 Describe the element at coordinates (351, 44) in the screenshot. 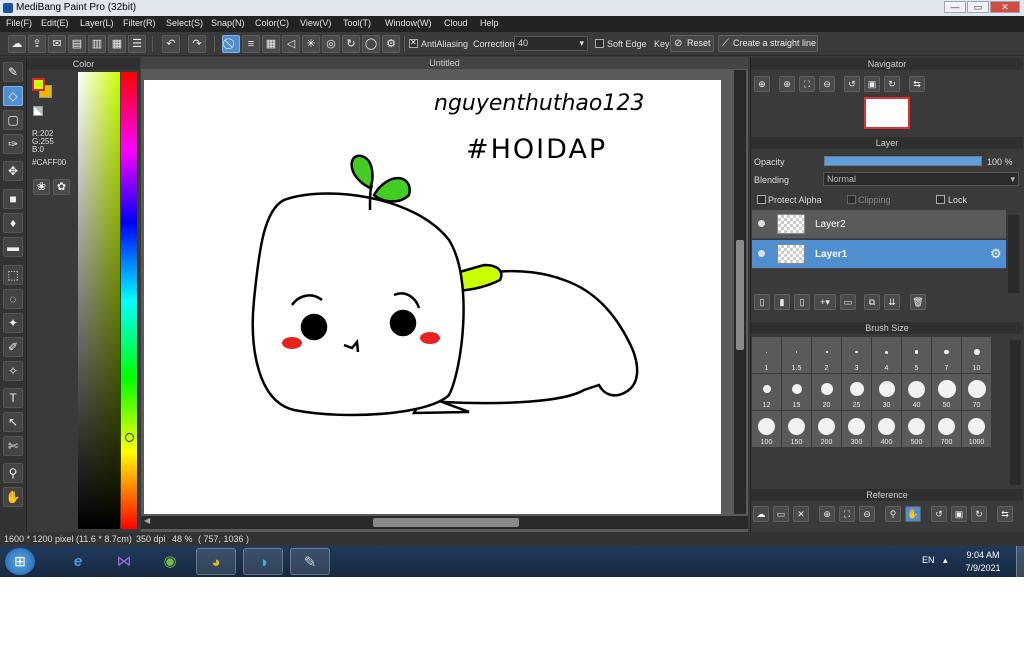

I see `curve-snap-icon: ↻` at that location.